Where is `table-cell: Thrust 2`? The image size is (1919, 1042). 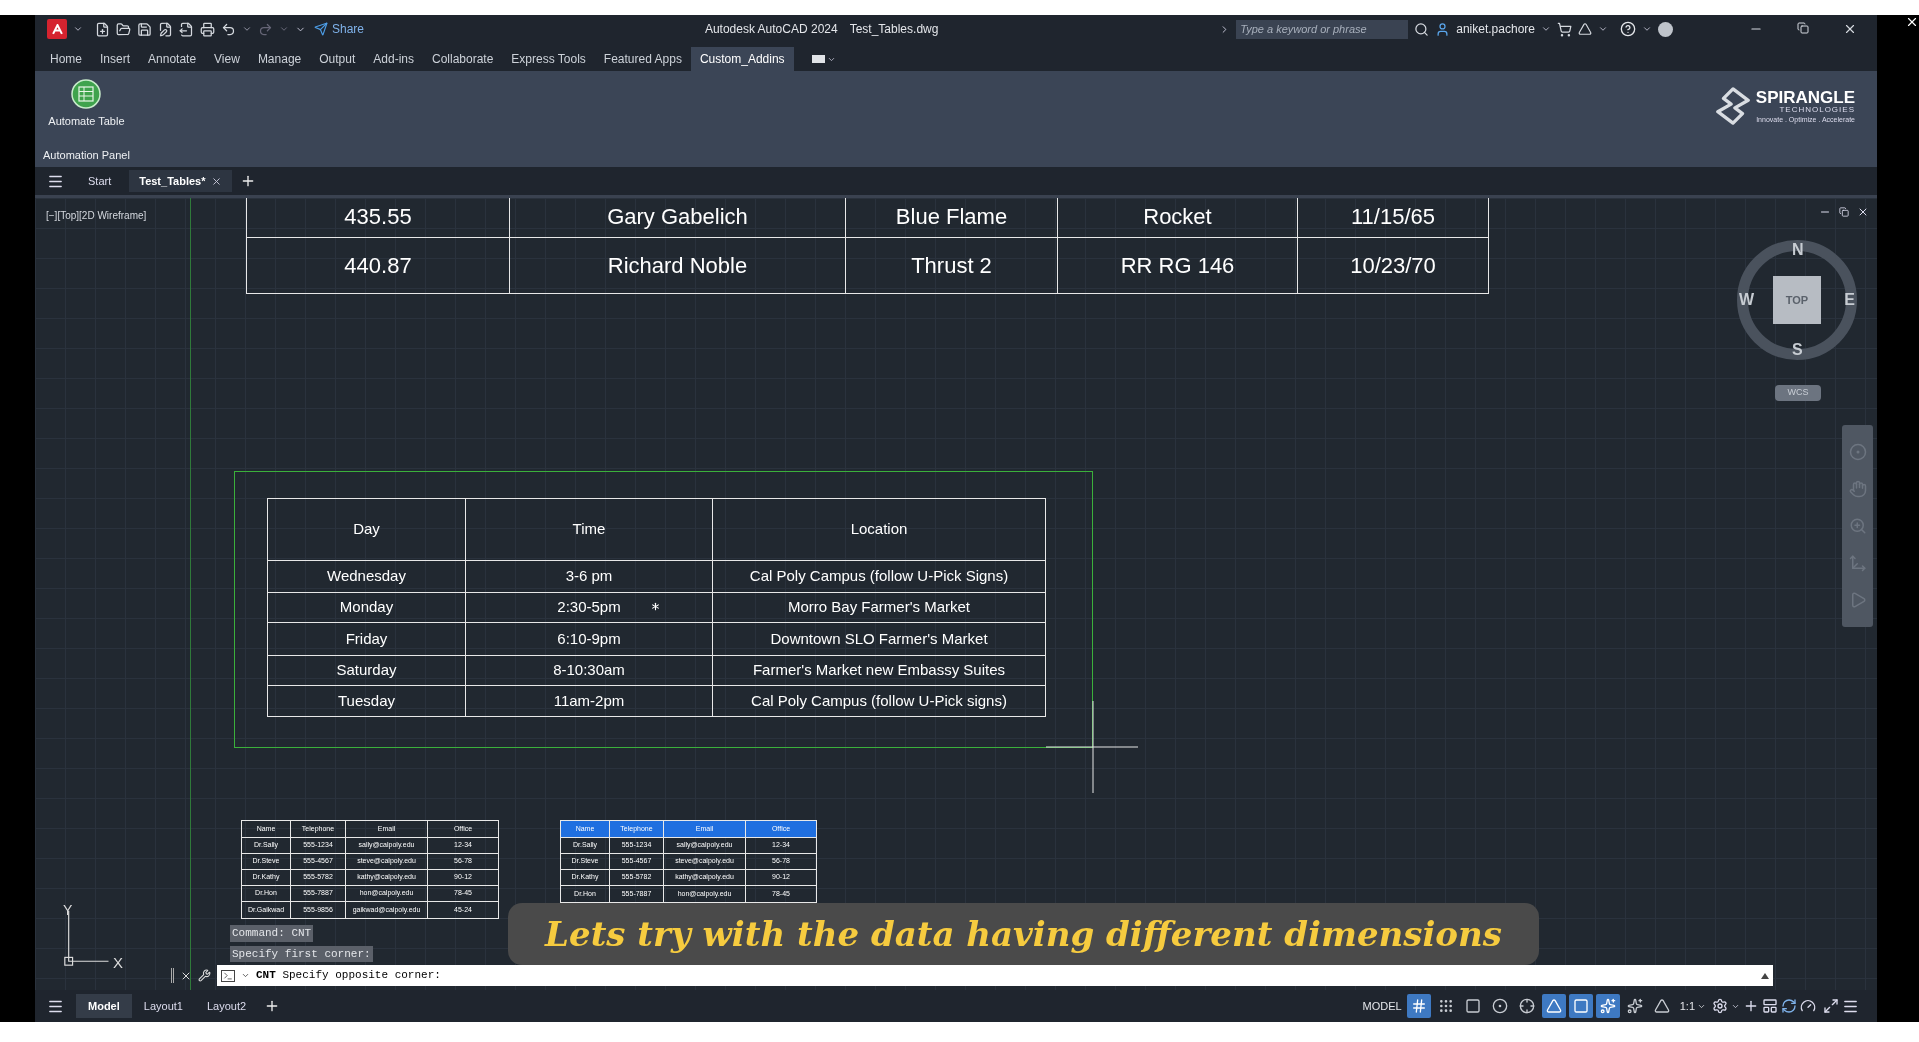 table-cell: Thrust 2 is located at coordinates (952, 265).